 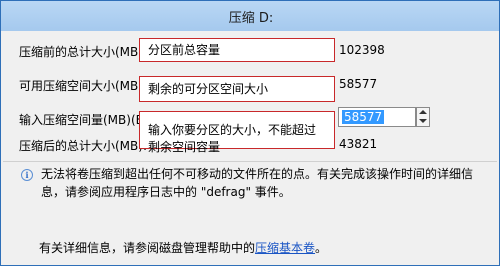 I want to click on info-icon: i, so click(x=27, y=175).